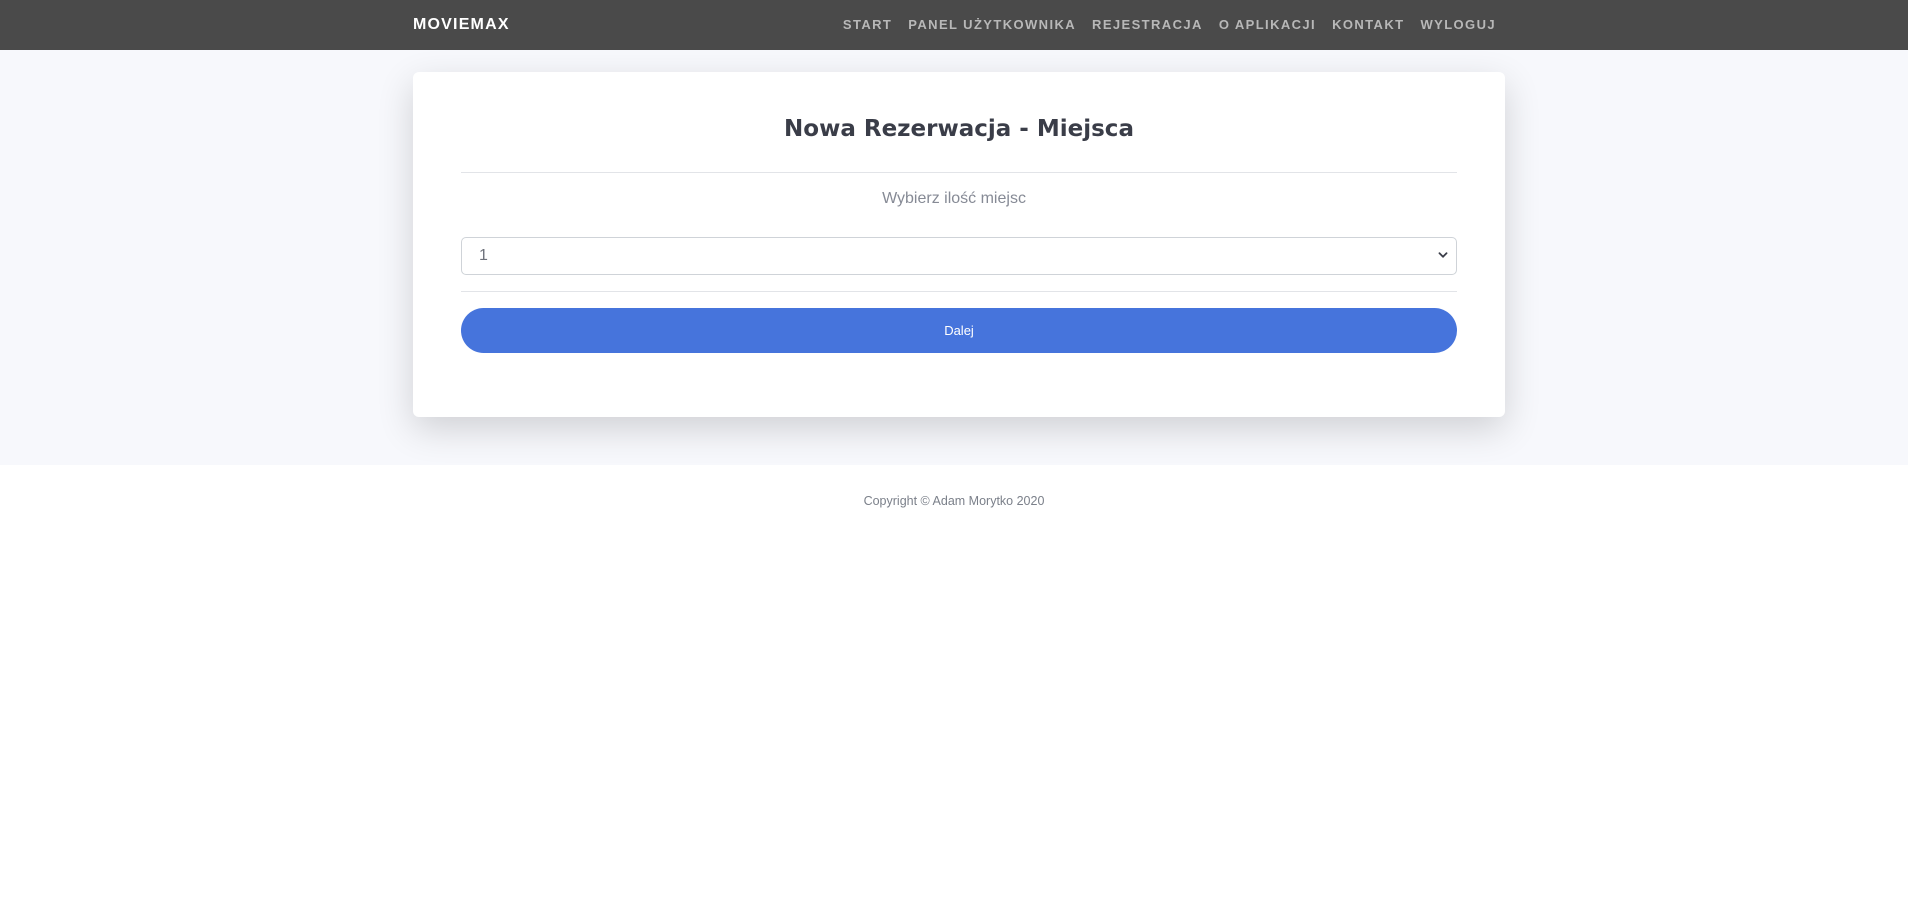 The image size is (1908, 923). I want to click on seat-count-value: 1, so click(483, 255).